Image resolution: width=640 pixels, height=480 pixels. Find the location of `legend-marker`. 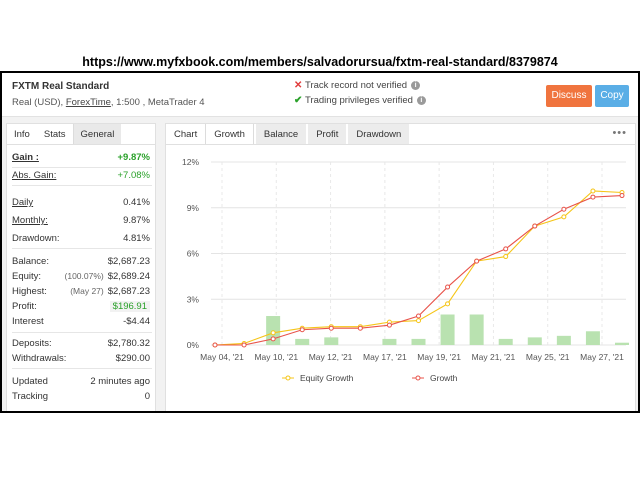

legend-marker is located at coordinates (288, 378).